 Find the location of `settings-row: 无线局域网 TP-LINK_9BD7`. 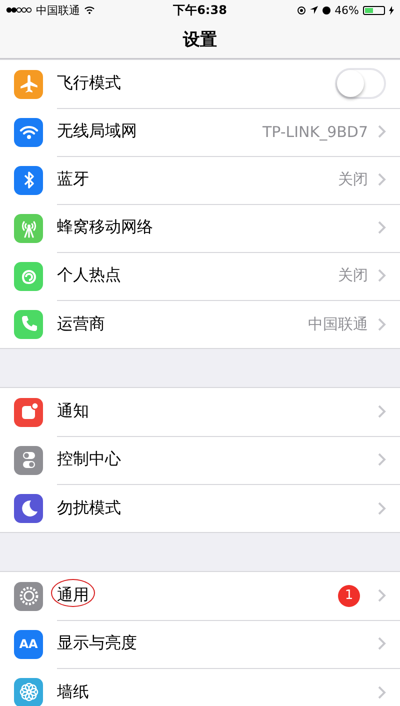

settings-row: 无线局域网 TP-LINK_9BD7 is located at coordinates (200, 132).